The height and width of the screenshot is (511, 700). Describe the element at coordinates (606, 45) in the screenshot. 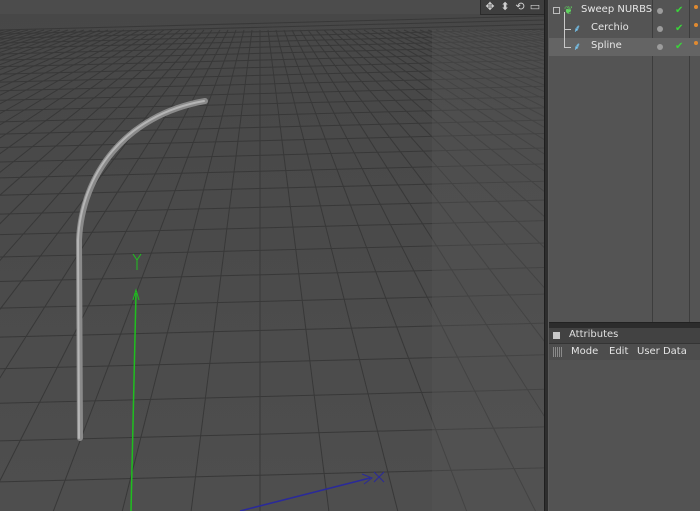

I see `object-name: Spline` at that location.